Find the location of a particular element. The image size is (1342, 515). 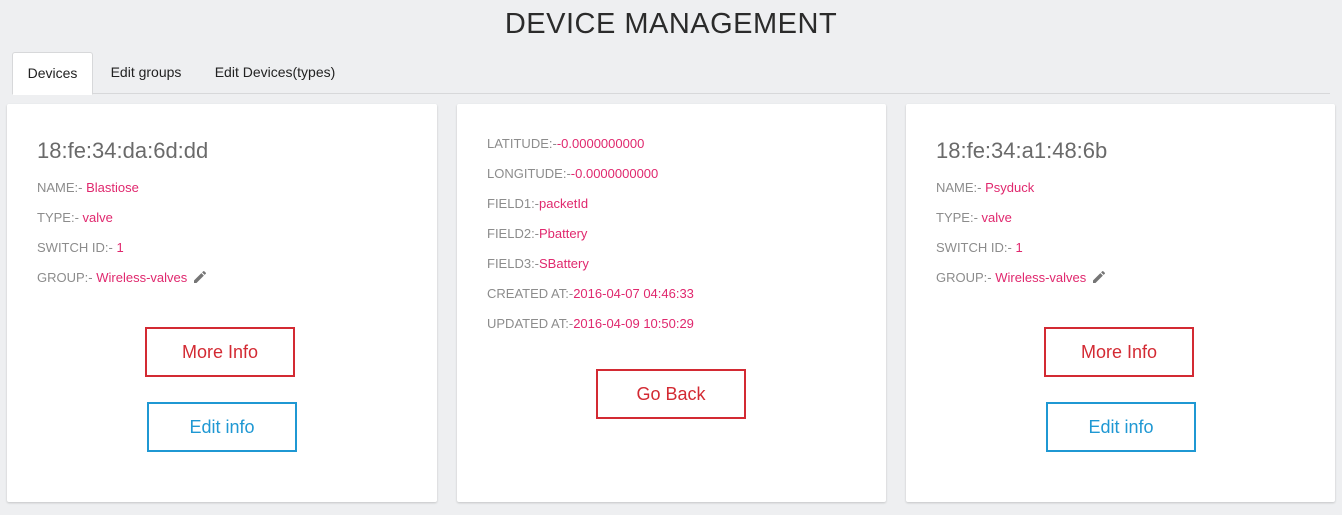

go-back-button: Go Back is located at coordinates (671, 394).